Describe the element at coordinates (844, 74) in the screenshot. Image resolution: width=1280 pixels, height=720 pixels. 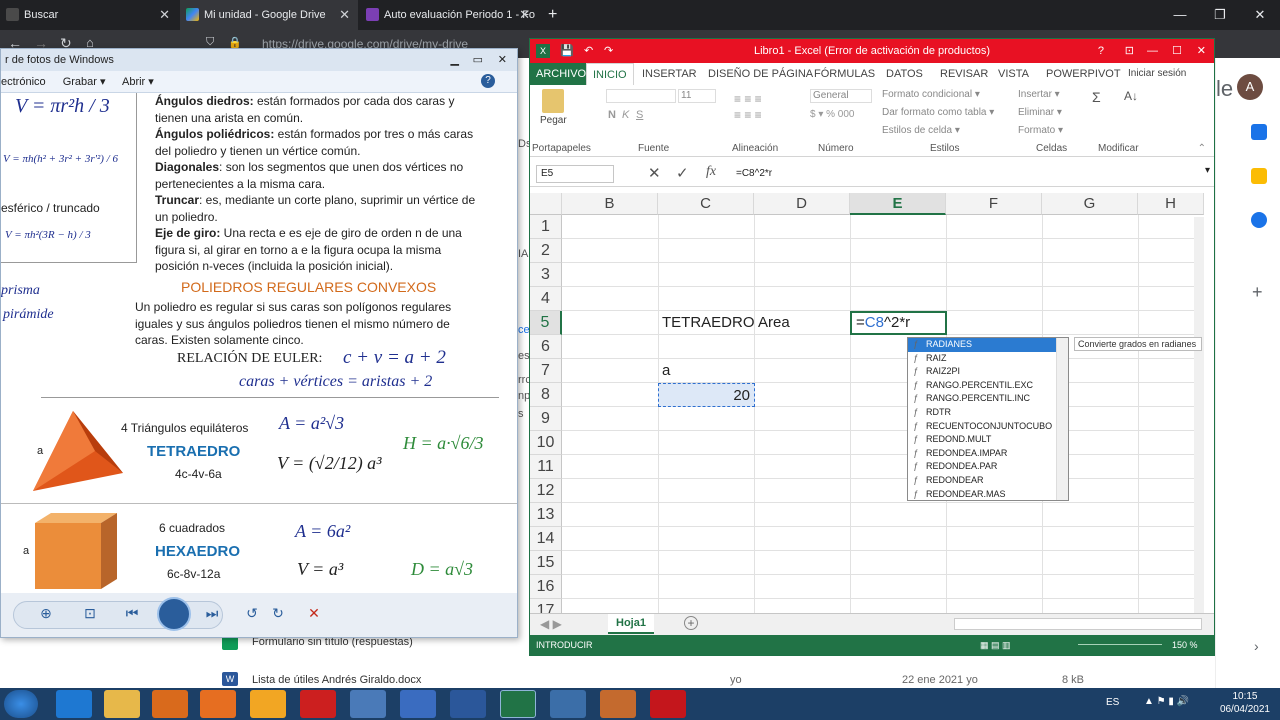
I see `tab-formulas: FÓRMULAS` at that location.